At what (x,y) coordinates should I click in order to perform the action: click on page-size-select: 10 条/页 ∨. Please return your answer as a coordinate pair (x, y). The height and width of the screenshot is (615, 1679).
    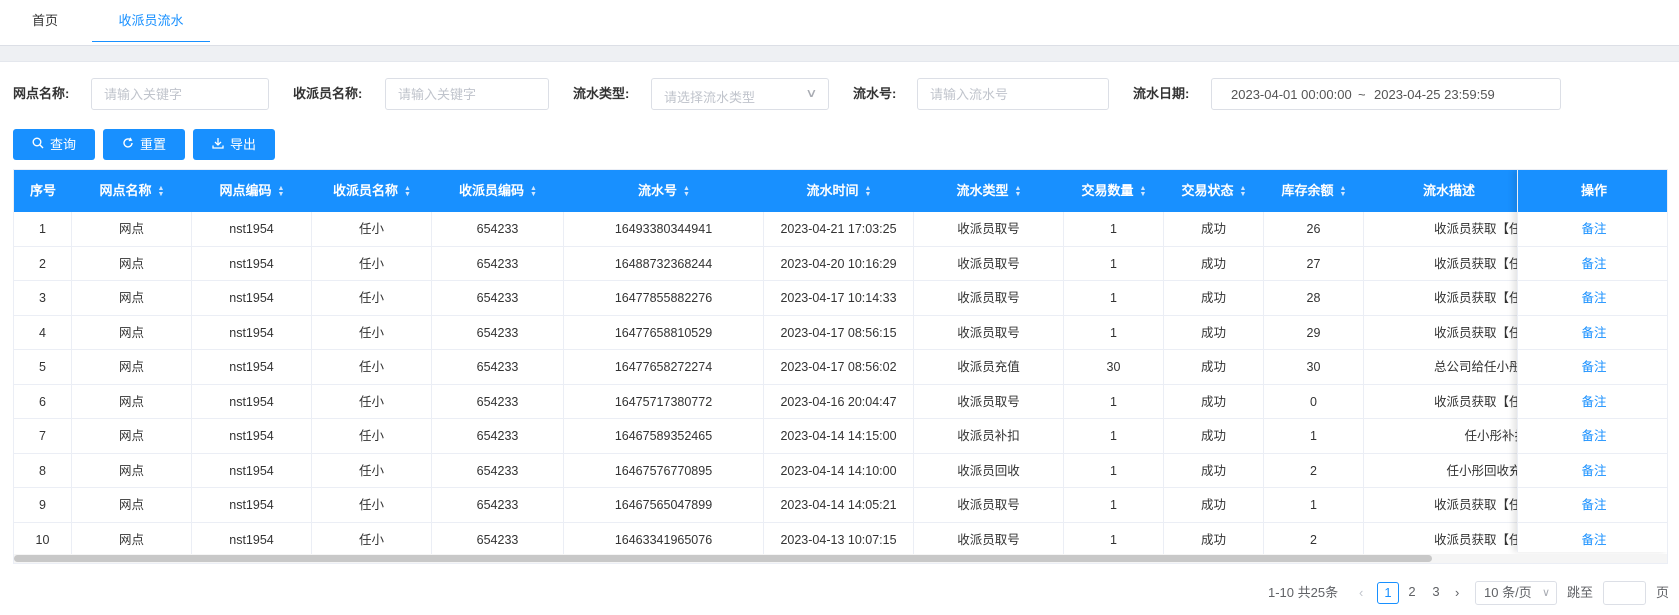
    Looking at the image, I should click on (1516, 593).